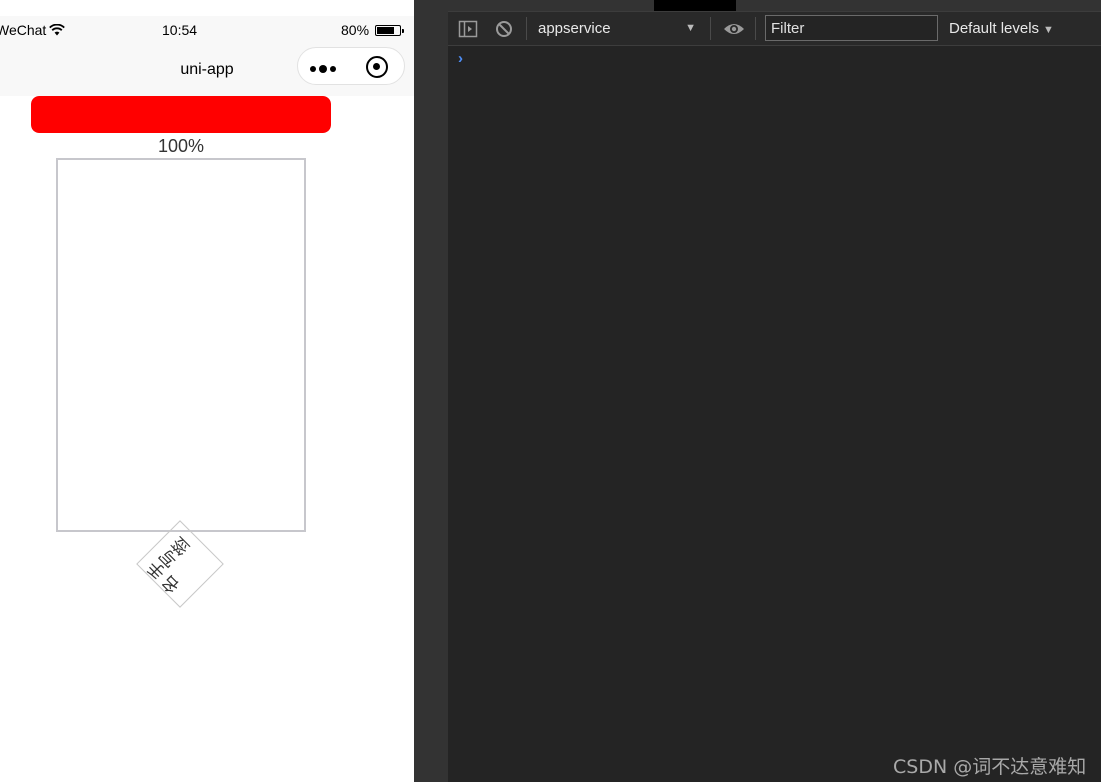 The width and height of the screenshot is (1101, 782). I want to click on log-levels-label: Default levels, so click(994, 28).